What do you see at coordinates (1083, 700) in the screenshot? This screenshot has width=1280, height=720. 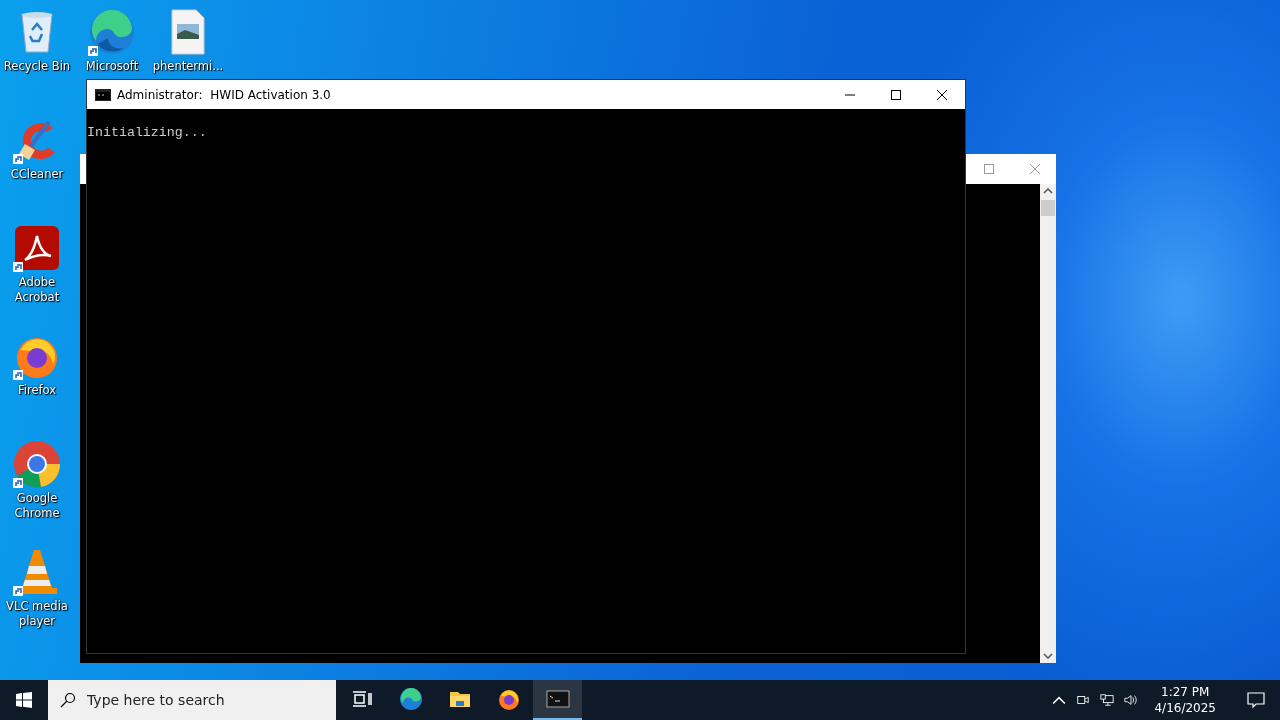 I see `camera-icon` at bounding box center [1083, 700].